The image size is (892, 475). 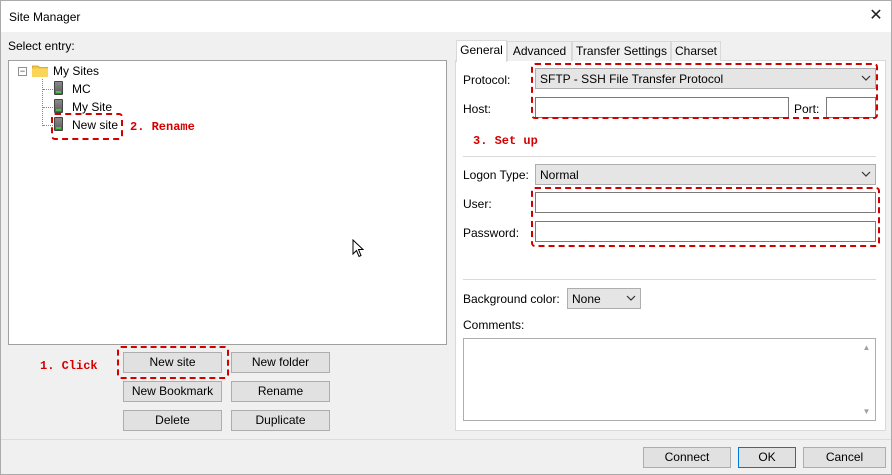 I want to click on host-label: Host:, so click(x=477, y=109).